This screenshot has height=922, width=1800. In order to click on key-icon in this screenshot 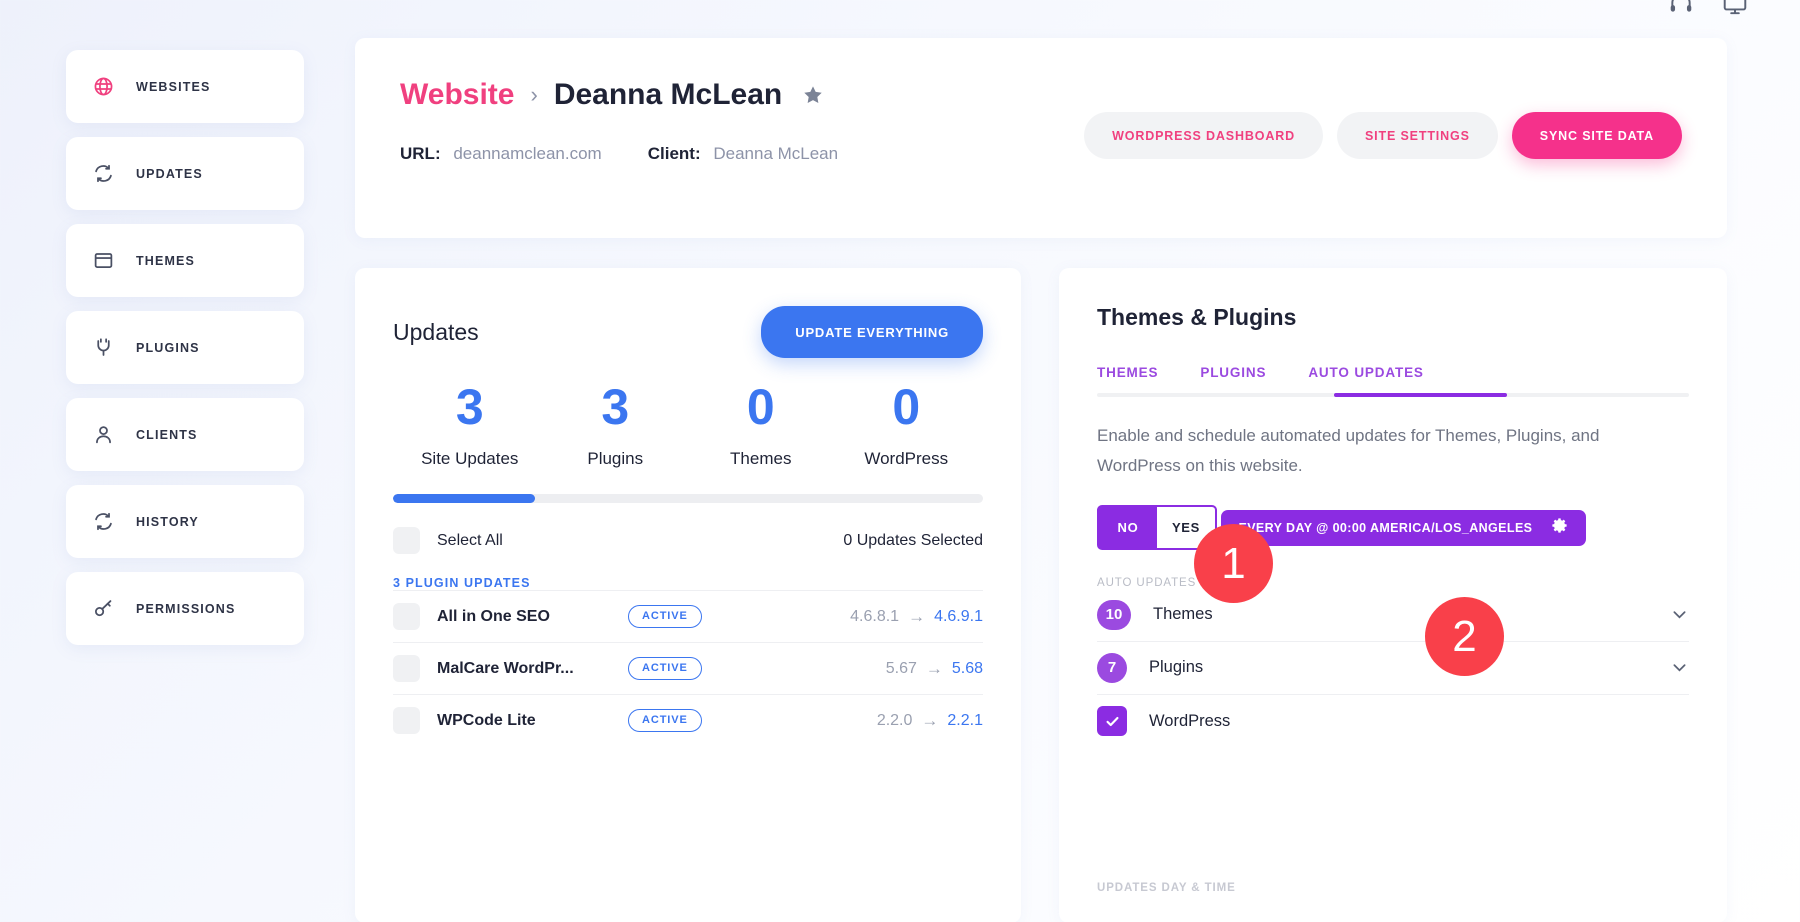, I will do `click(103, 609)`.